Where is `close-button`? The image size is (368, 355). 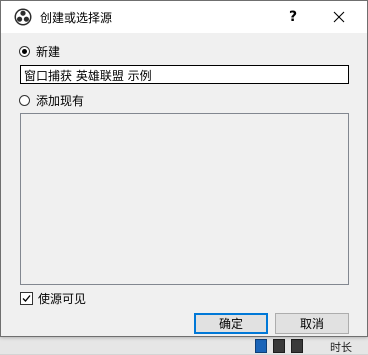
close-button is located at coordinates (339, 17).